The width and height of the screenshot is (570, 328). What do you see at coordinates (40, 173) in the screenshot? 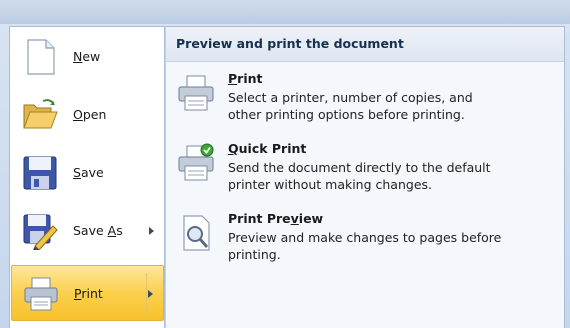
I see `save-floppy-icon` at bounding box center [40, 173].